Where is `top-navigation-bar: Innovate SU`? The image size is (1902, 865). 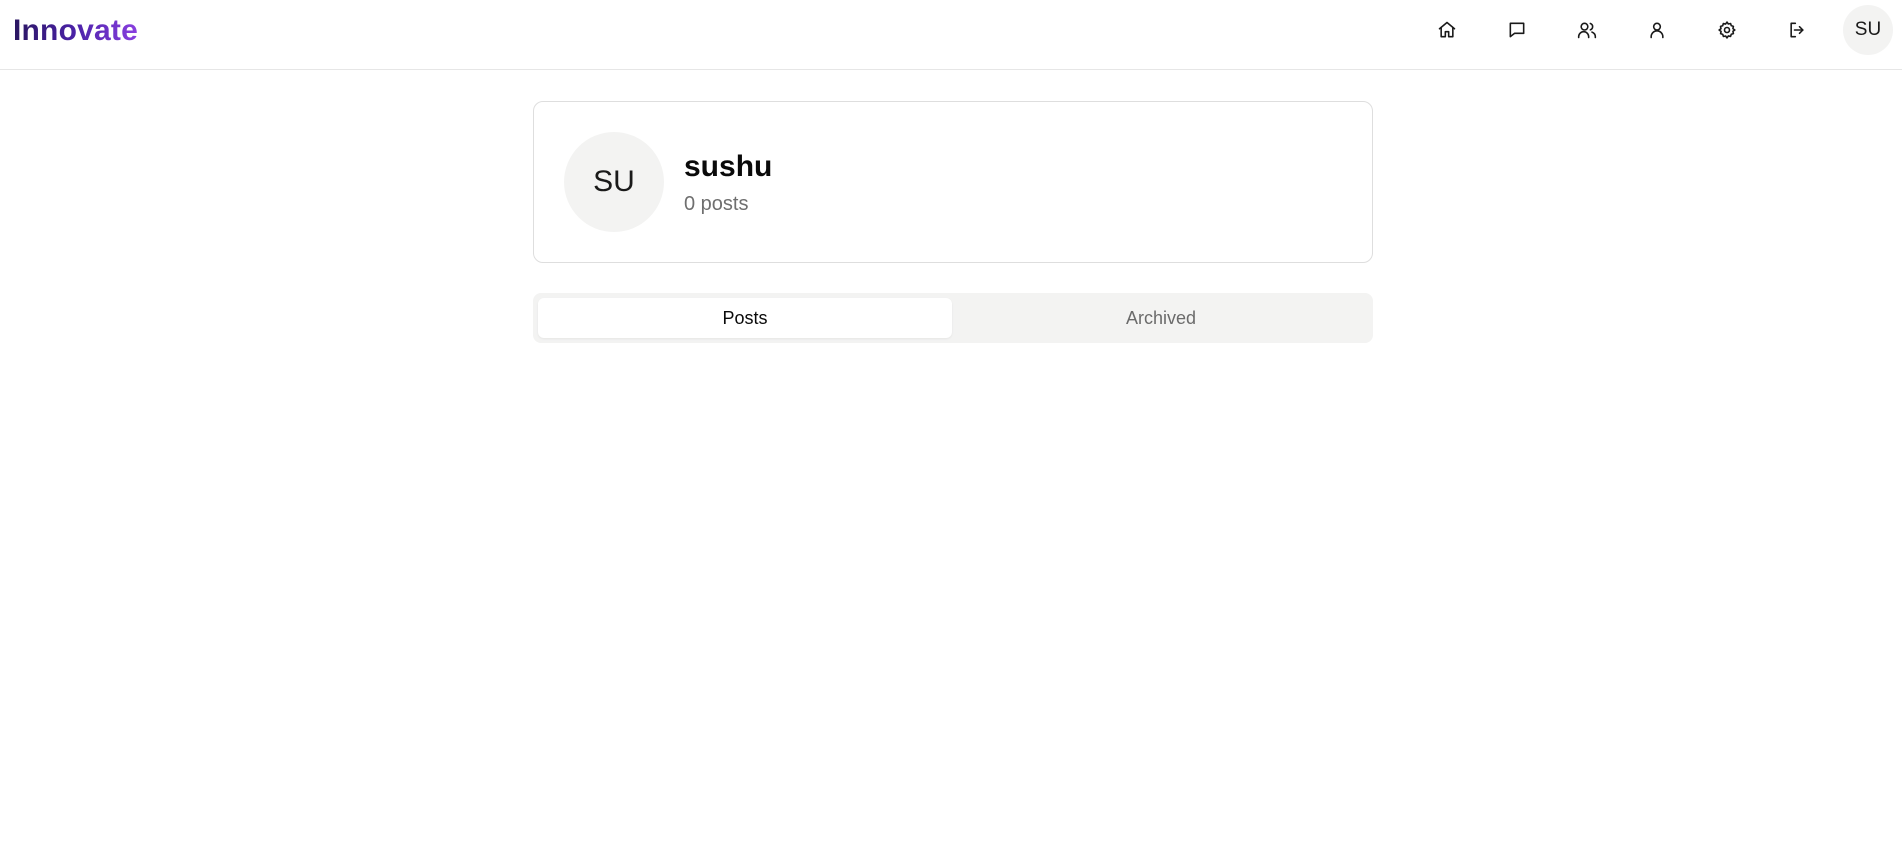
top-navigation-bar: Innovate SU is located at coordinates (951, 35).